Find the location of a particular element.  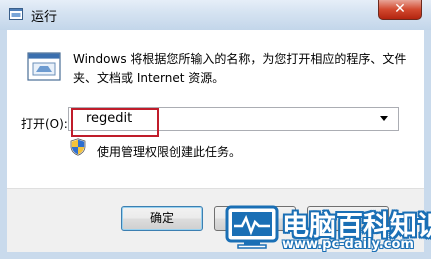

close-button: ✕ is located at coordinates (400, 10).